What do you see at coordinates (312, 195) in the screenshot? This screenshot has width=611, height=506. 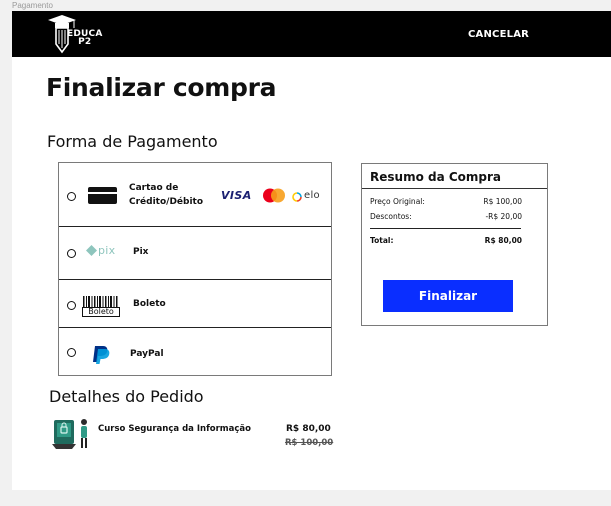 I see `elo-logo: elo` at bounding box center [312, 195].